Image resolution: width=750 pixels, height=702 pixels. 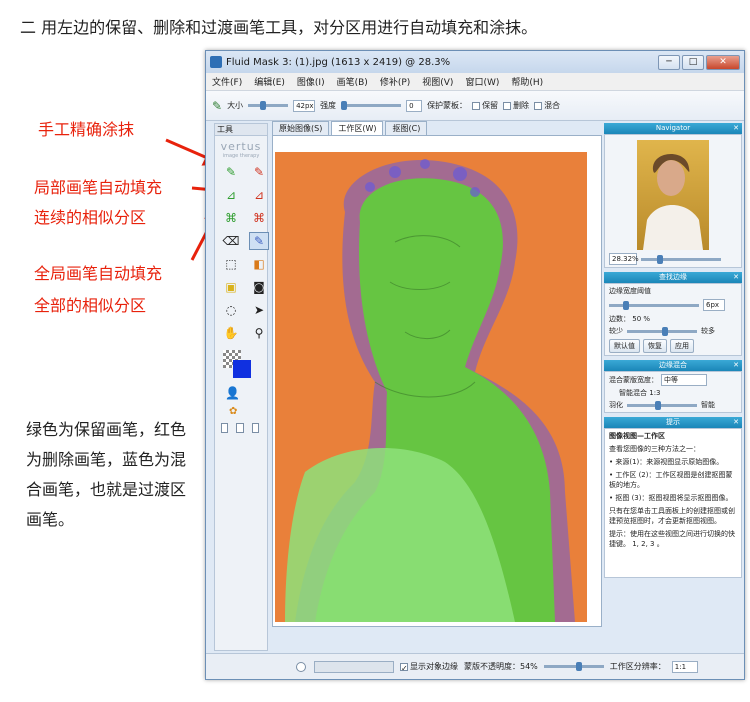 What do you see at coordinates (357, 128) in the screenshot?
I see `tab-workspace: 工作区(W)` at bounding box center [357, 128].